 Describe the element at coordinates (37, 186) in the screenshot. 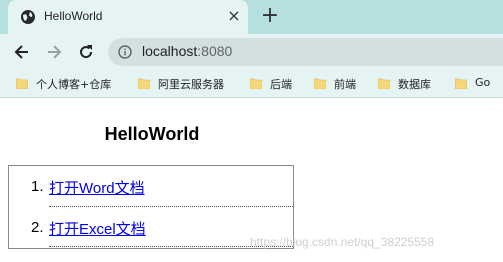

I see `list-number: 1.` at that location.